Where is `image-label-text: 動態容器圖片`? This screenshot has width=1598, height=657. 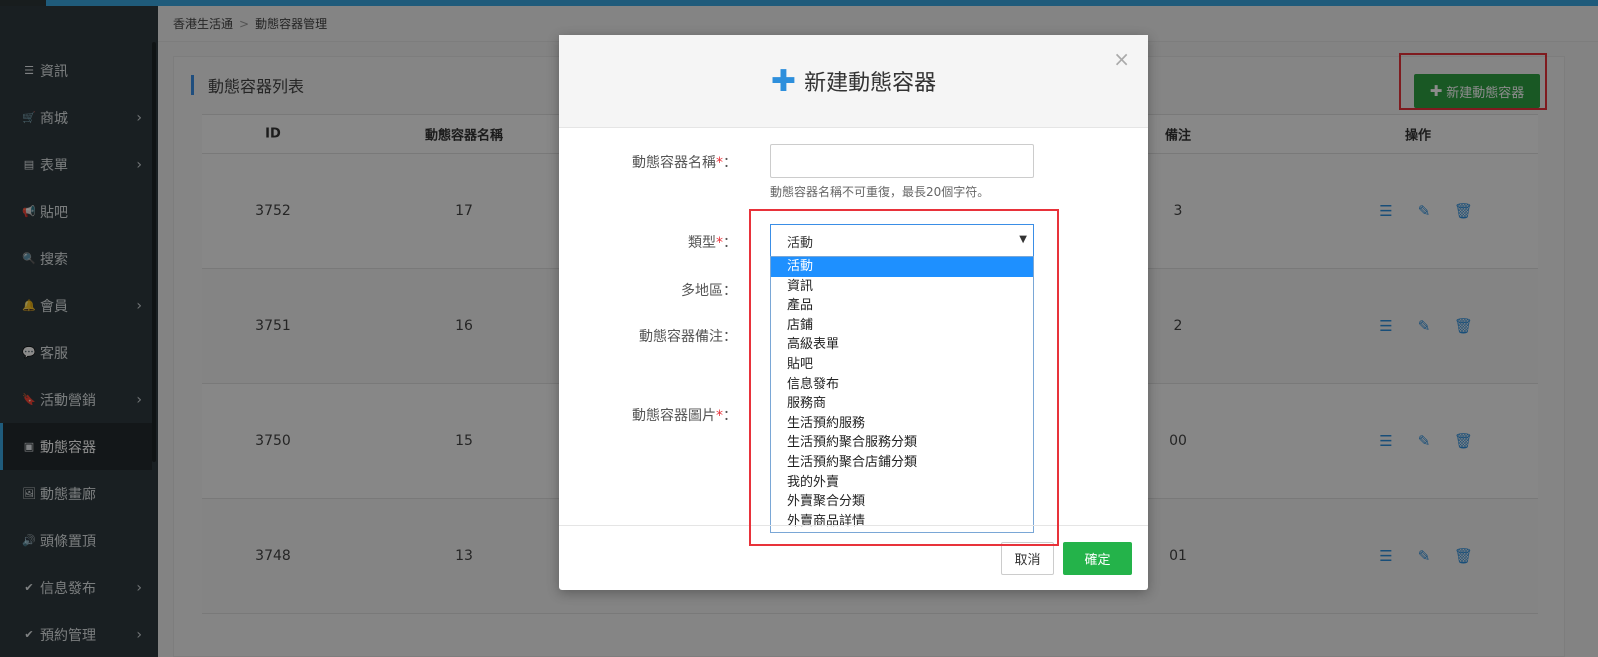 image-label-text: 動態容器圖片 is located at coordinates (674, 416).